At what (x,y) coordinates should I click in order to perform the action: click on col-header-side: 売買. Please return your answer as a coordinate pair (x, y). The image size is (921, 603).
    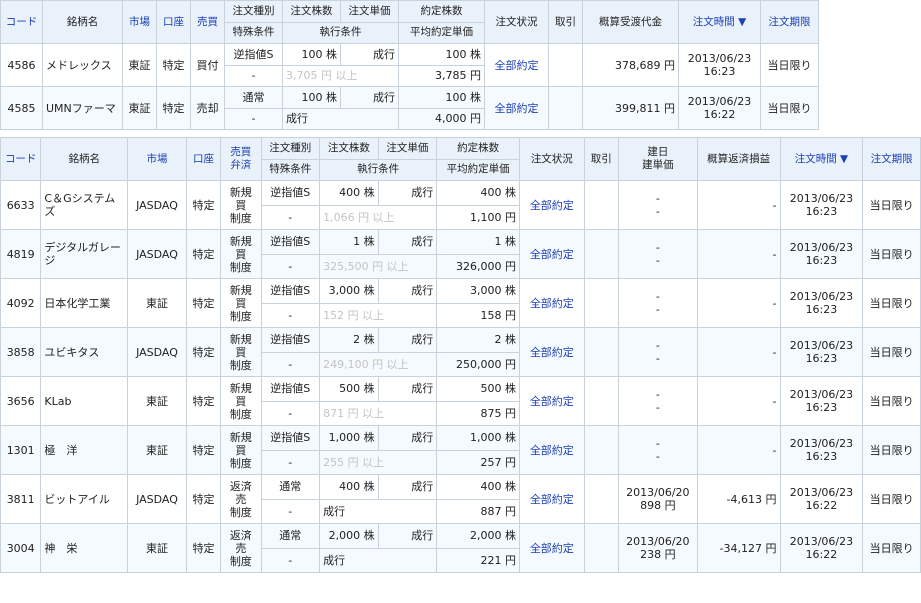
    Looking at the image, I should click on (207, 22).